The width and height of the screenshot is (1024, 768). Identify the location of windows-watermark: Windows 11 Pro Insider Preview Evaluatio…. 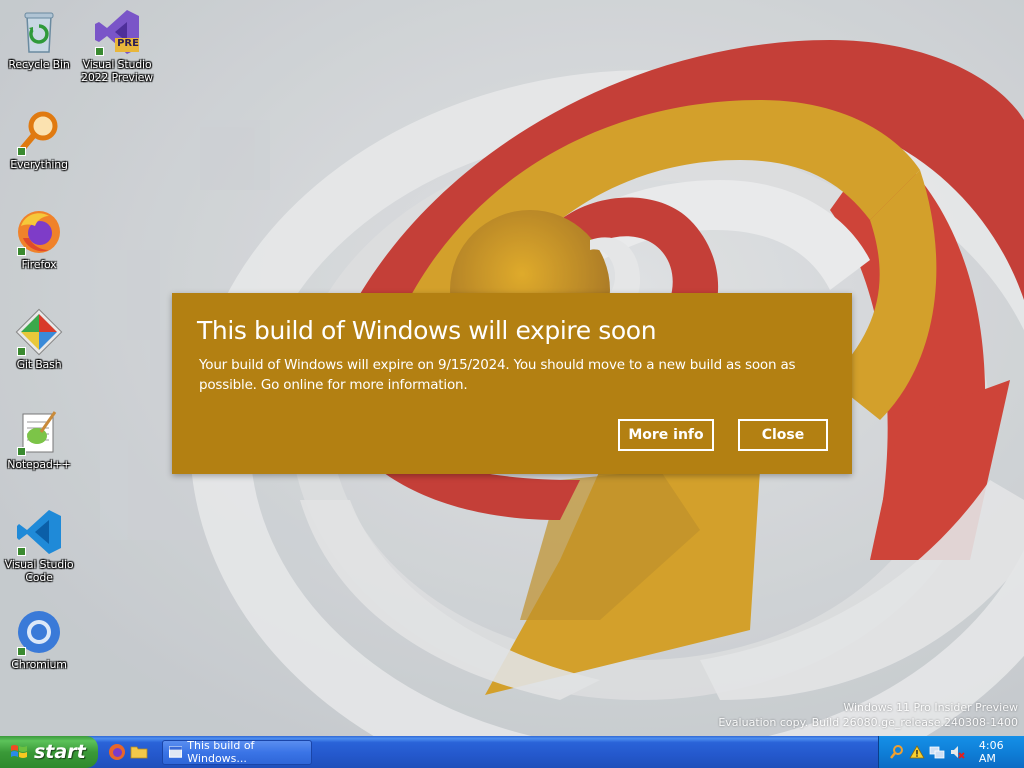
(868, 715).